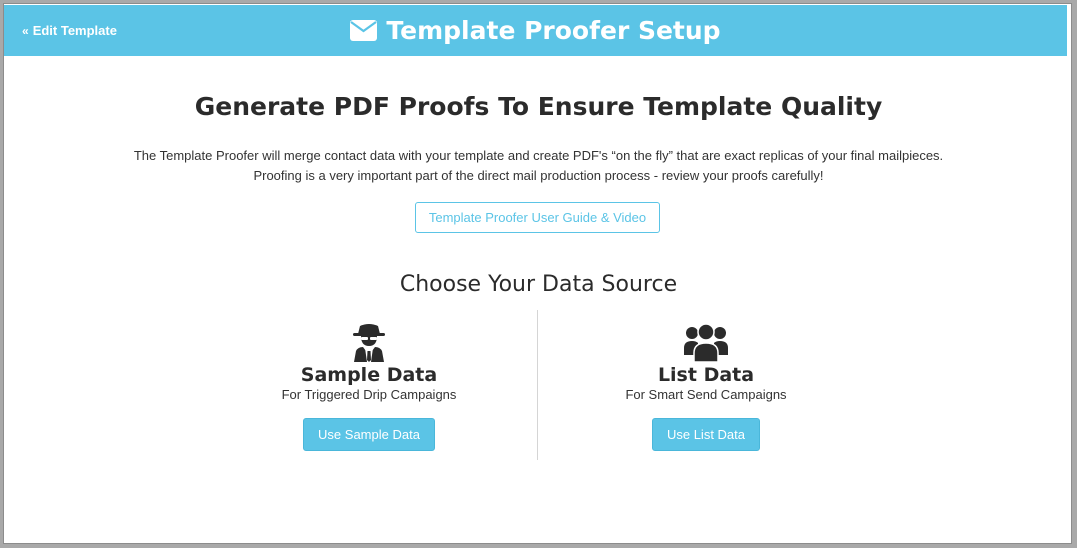 The height and width of the screenshot is (548, 1077). I want to click on user-guide-button: Template Proofer User Guide & Video, so click(537, 217).